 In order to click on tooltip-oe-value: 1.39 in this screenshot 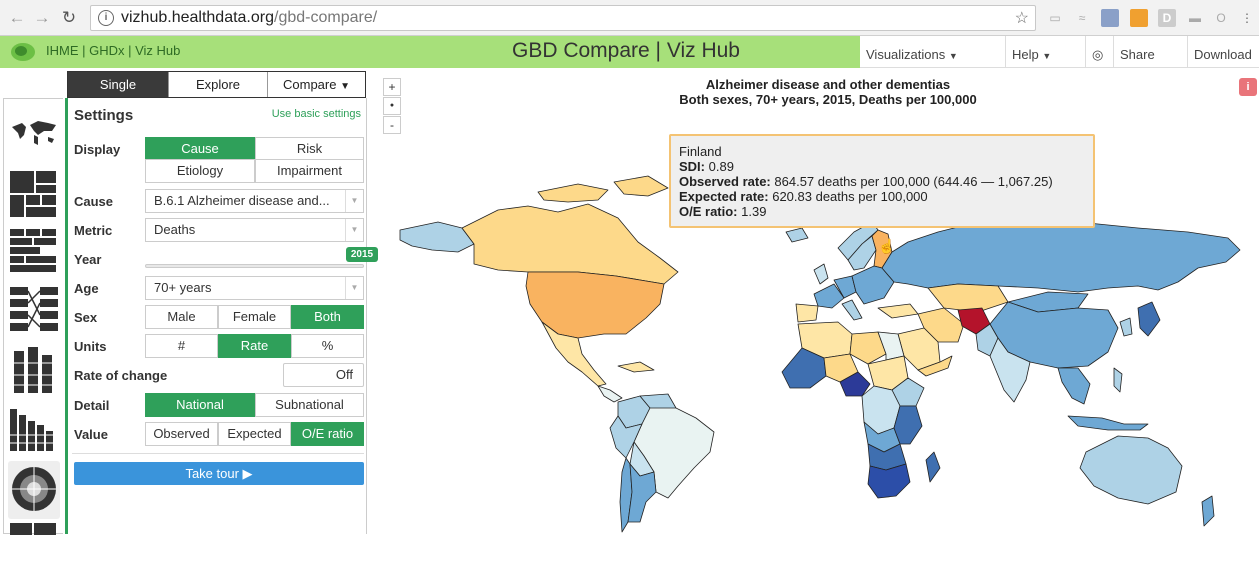, I will do `click(754, 211)`.